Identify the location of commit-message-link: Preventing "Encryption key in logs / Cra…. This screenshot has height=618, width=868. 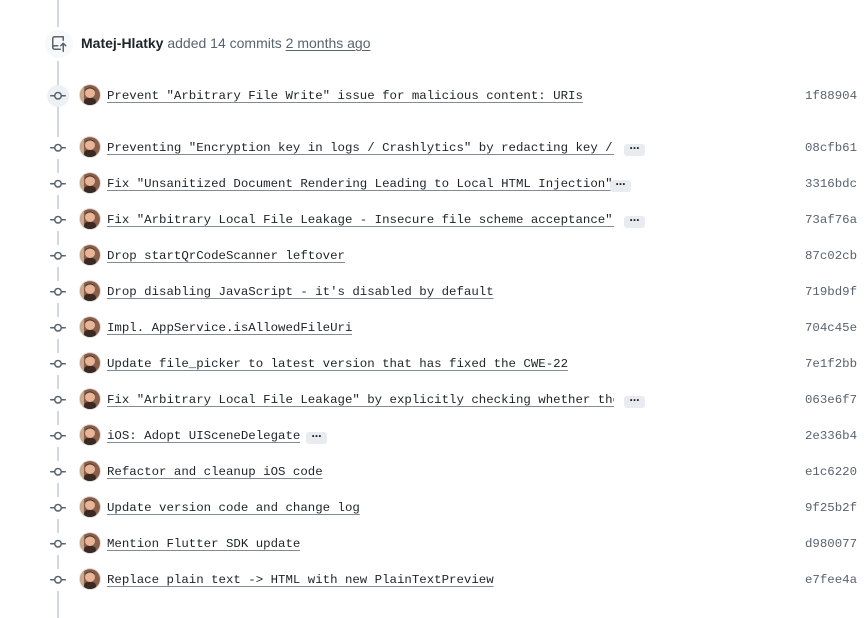
(360, 148).